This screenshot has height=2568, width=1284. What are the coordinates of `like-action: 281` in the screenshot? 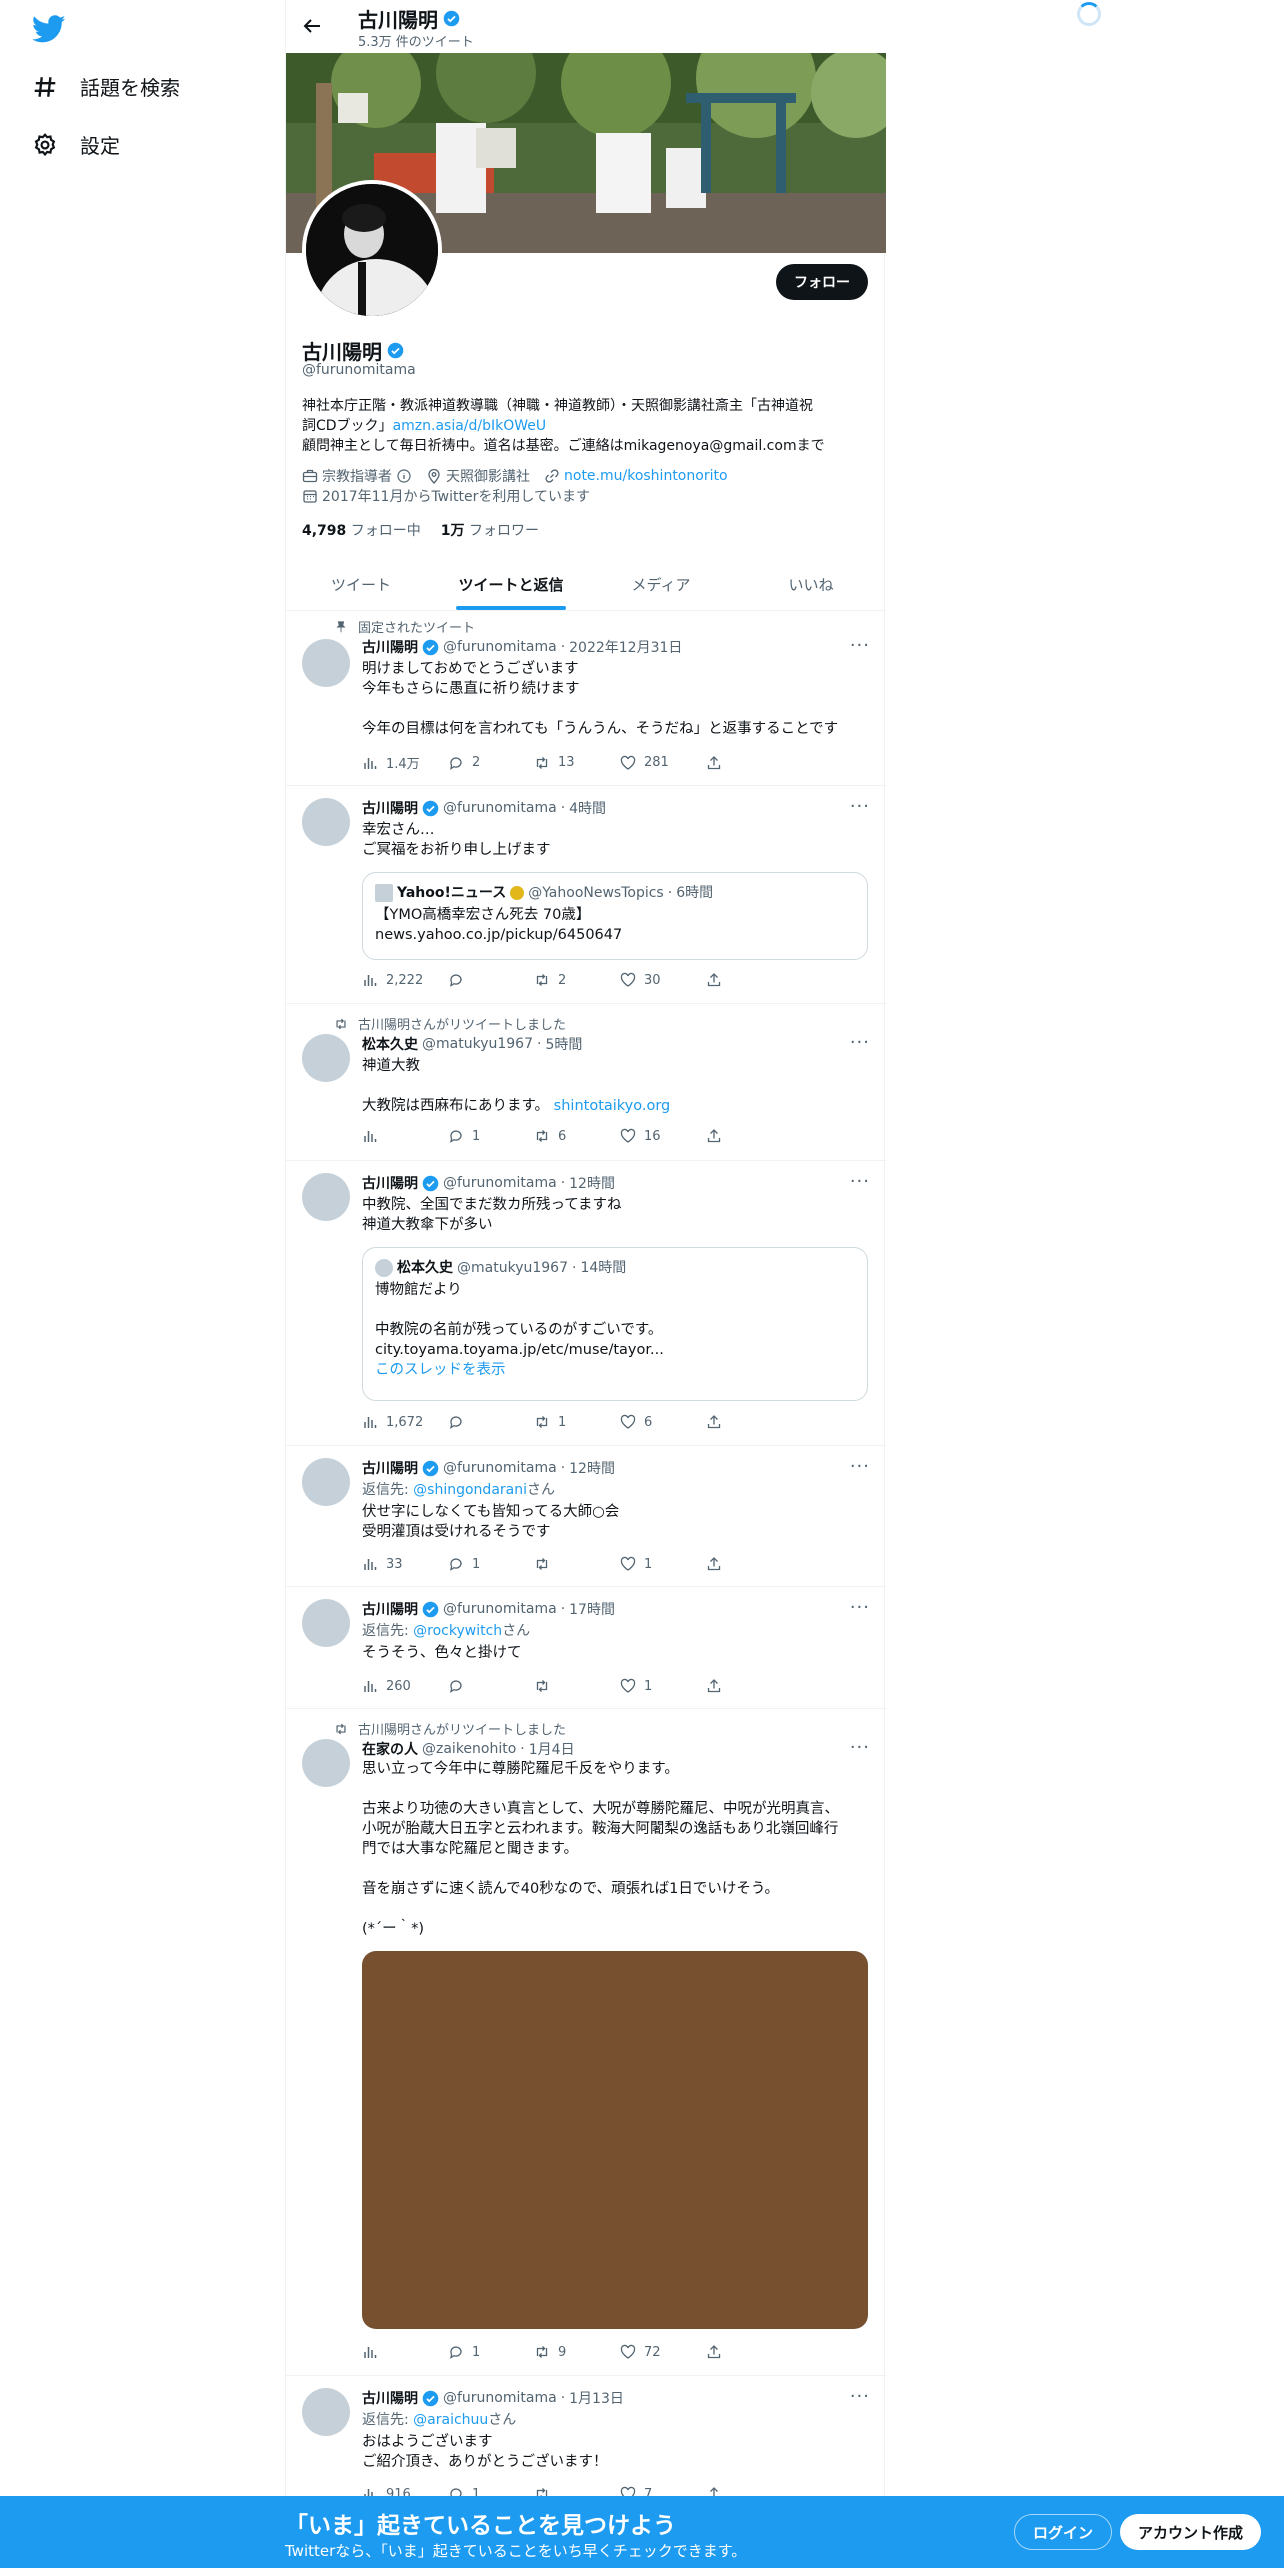 It's located at (663, 763).